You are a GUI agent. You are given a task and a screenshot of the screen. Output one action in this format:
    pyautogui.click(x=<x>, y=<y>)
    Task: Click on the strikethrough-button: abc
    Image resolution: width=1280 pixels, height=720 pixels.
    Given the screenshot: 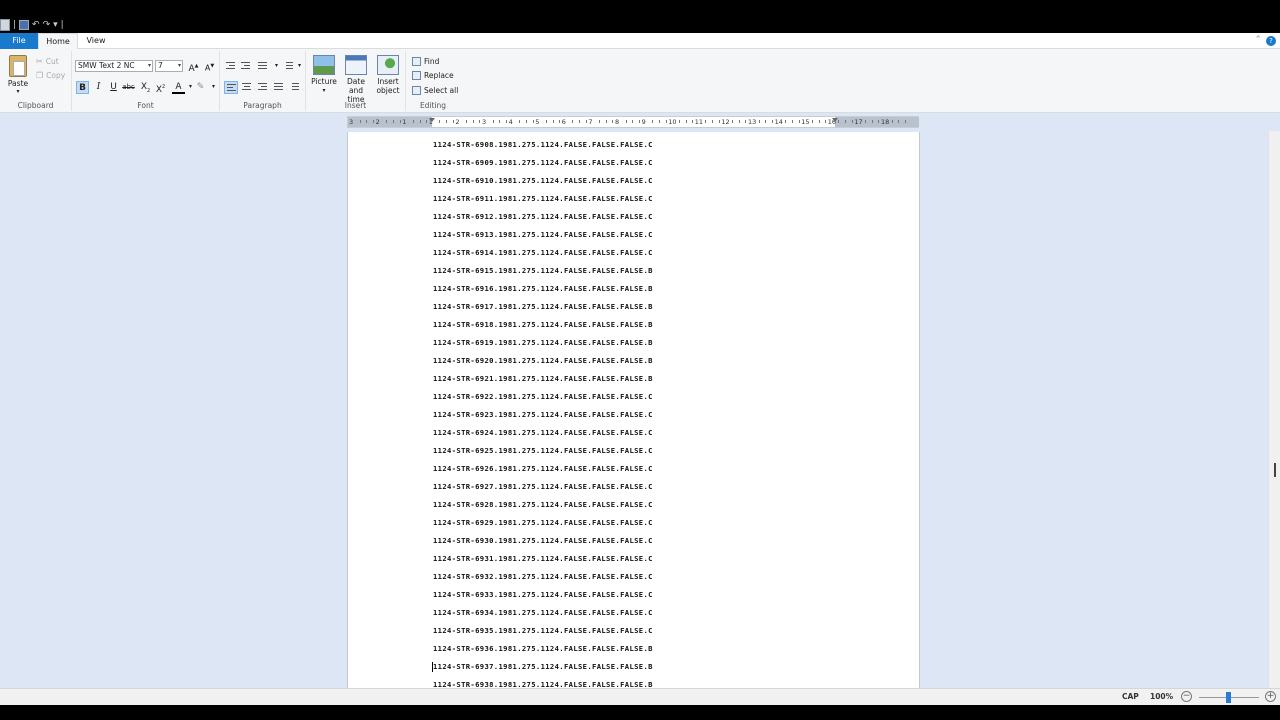 What is the action you would take?
    pyautogui.click(x=128, y=87)
    